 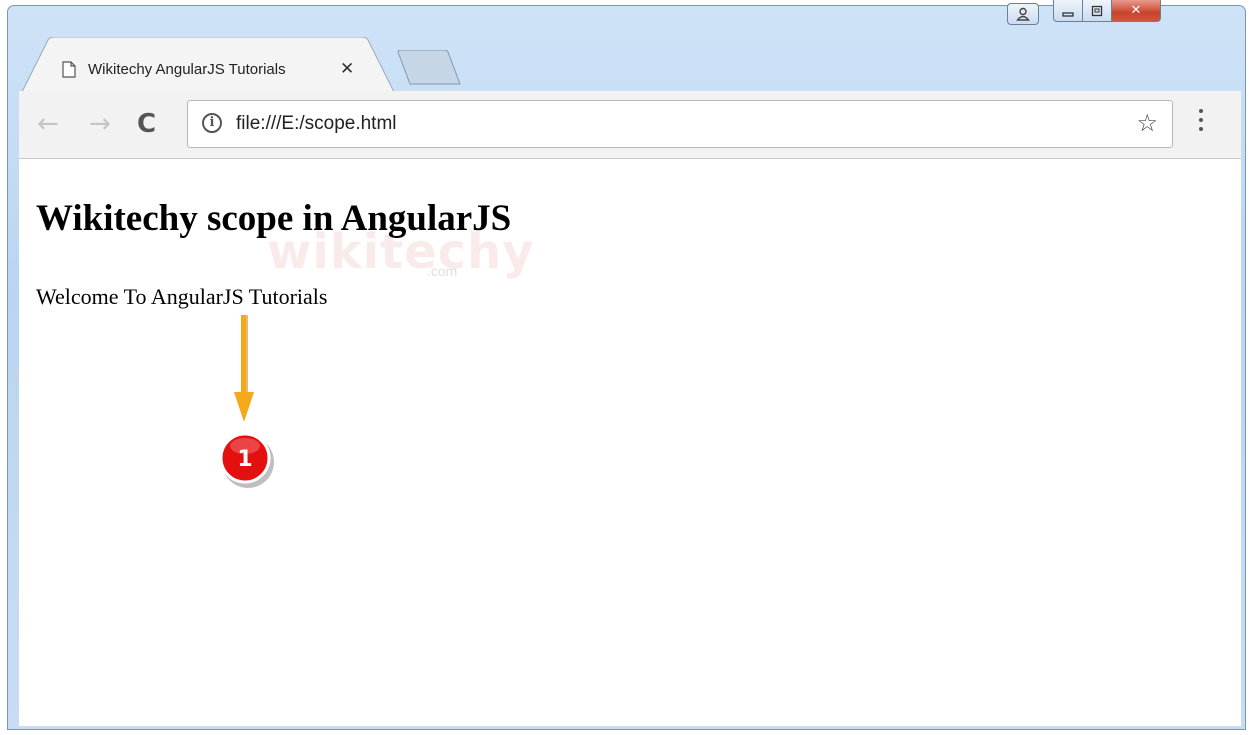 I want to click on watermark-sub: .com, so click(x=442, y=271).